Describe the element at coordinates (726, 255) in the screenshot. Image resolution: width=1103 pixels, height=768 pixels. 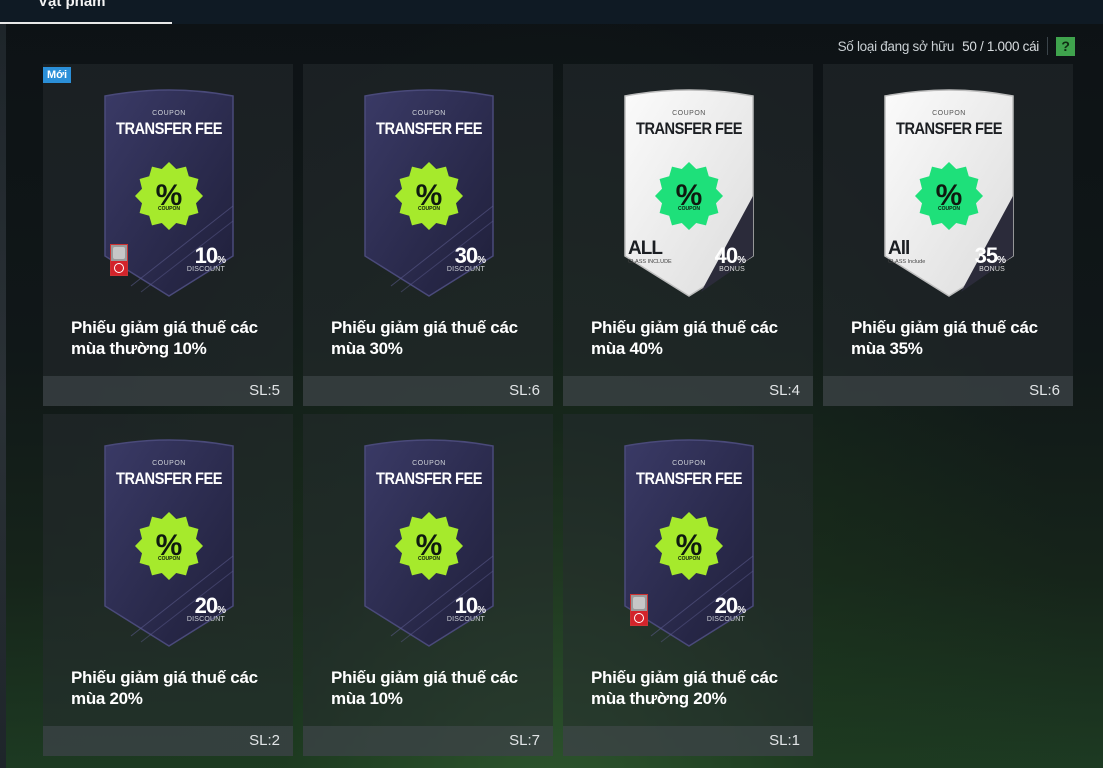
I see `coupon-value-number: 40` at that location.